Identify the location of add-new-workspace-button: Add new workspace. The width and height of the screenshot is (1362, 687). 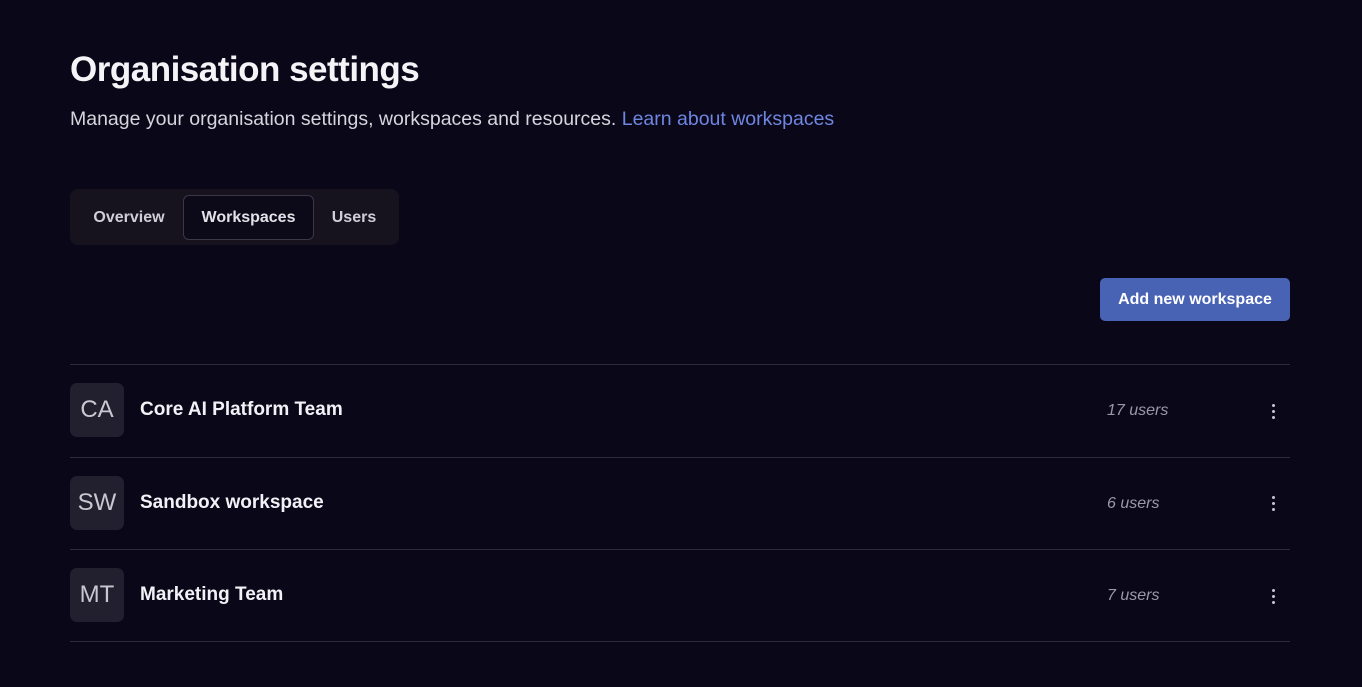
(1195, 299).